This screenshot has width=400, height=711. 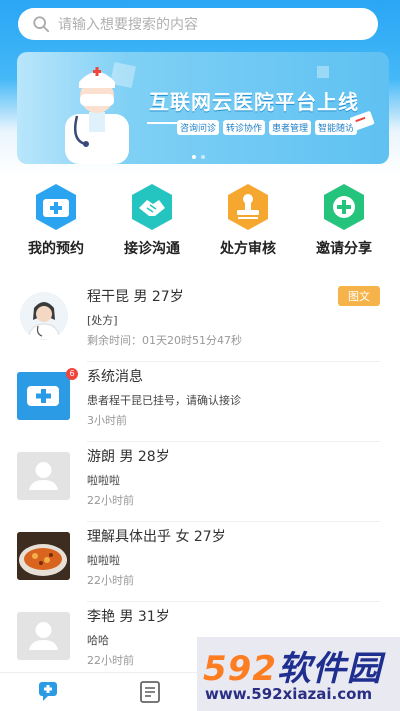 I want to click on list-item: 6 系统消息 患者程干昆已挂号，请确认接诊 3小时前, so click(x=200, y=402).